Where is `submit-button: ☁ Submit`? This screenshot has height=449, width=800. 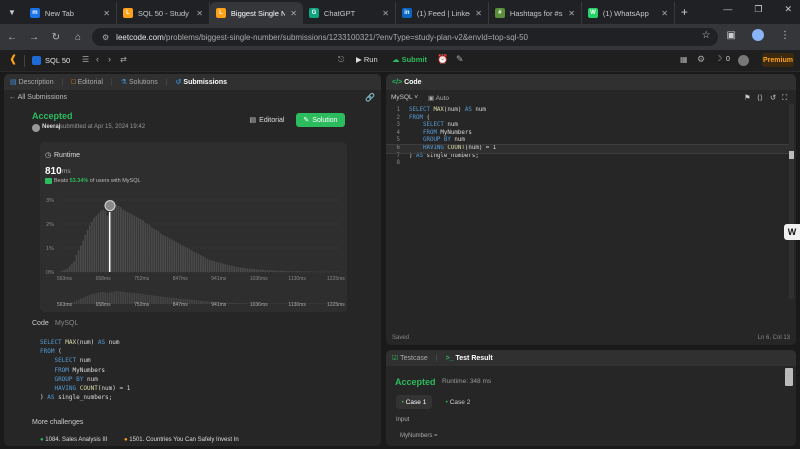
submit-button: ☁ Submit is located at coordinates (409, 59).